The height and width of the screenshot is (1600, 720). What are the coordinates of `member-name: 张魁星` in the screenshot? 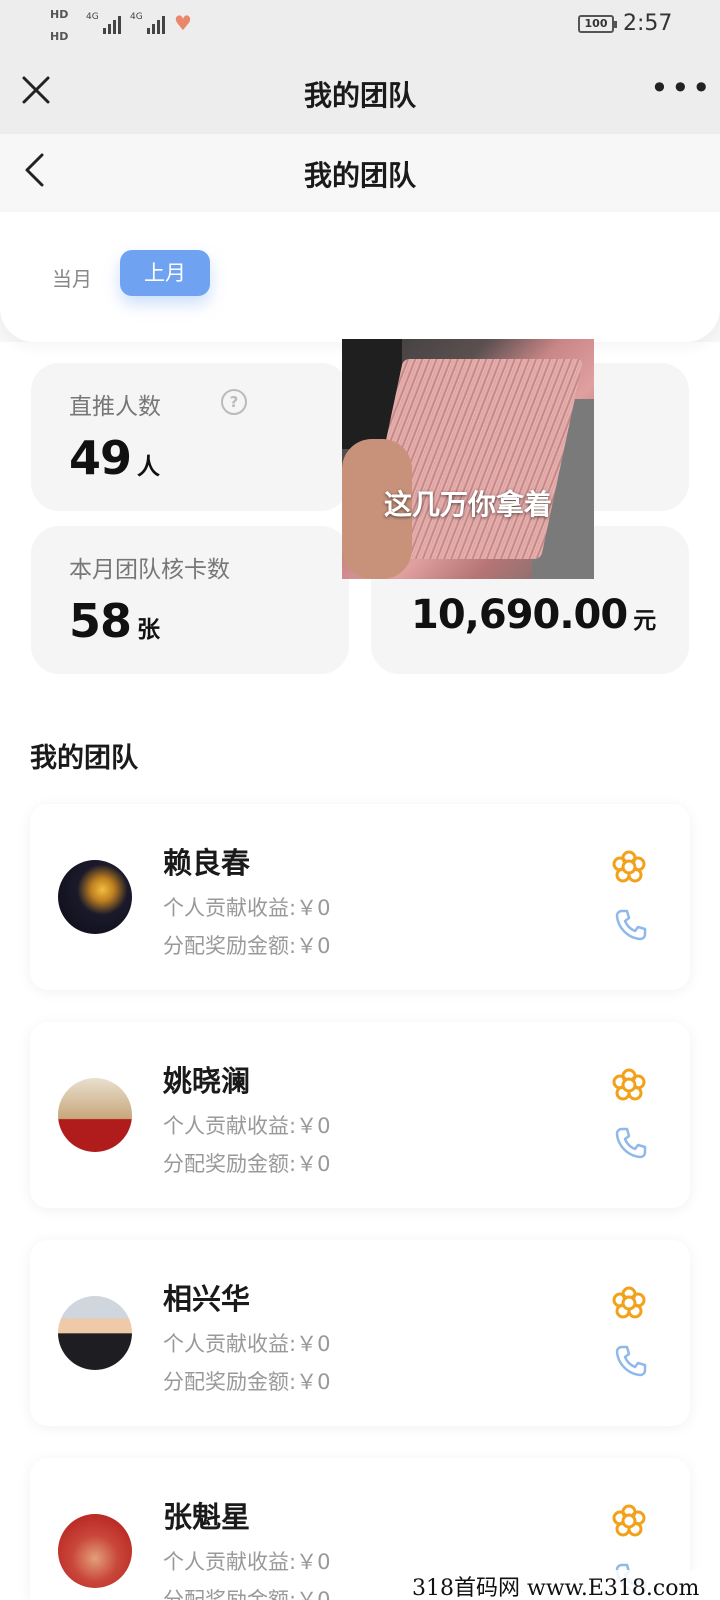 It's located at (207, 1517).